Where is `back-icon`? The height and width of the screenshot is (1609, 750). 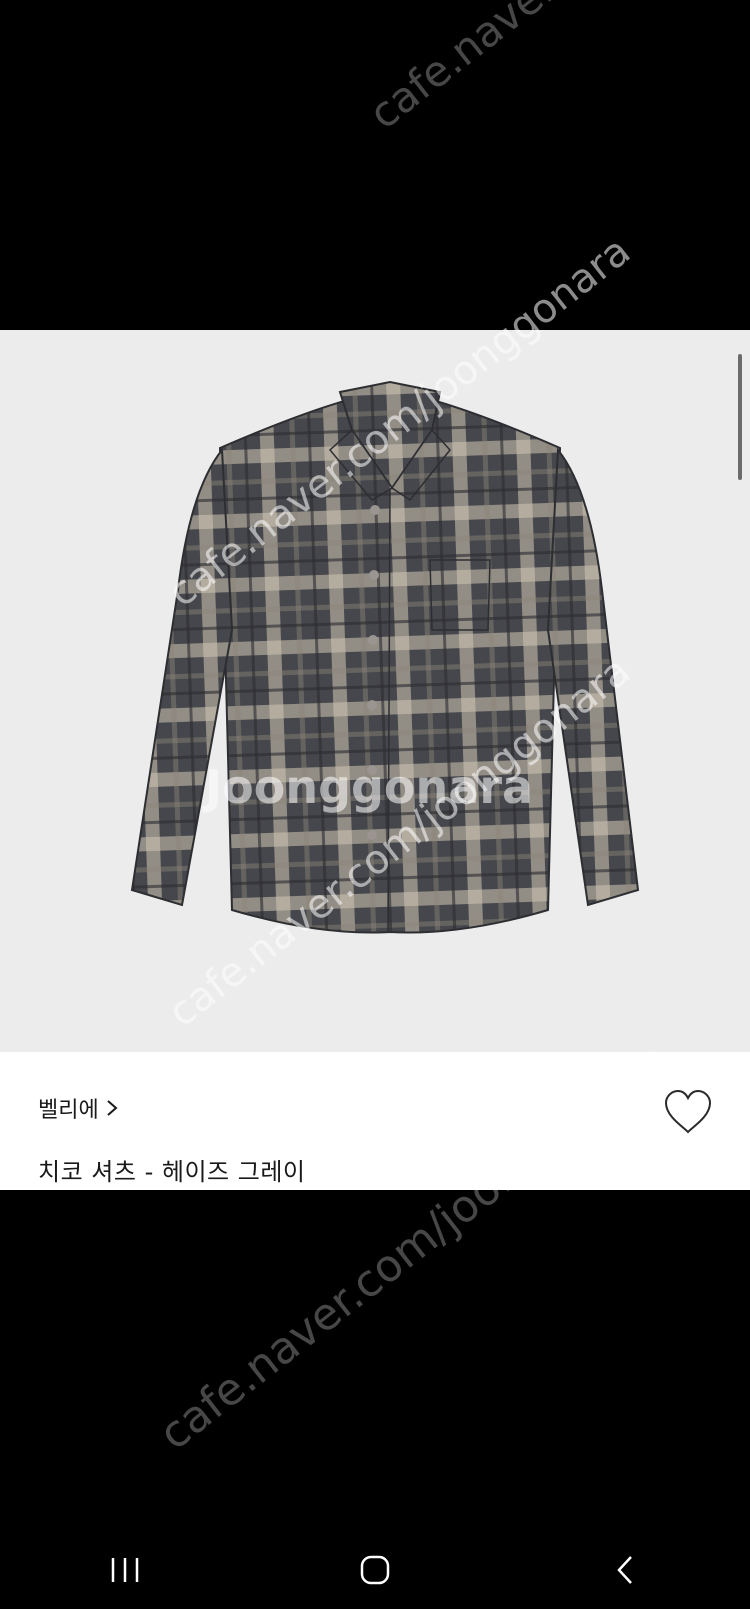
back-icon is located at coordinates (624, 1570).